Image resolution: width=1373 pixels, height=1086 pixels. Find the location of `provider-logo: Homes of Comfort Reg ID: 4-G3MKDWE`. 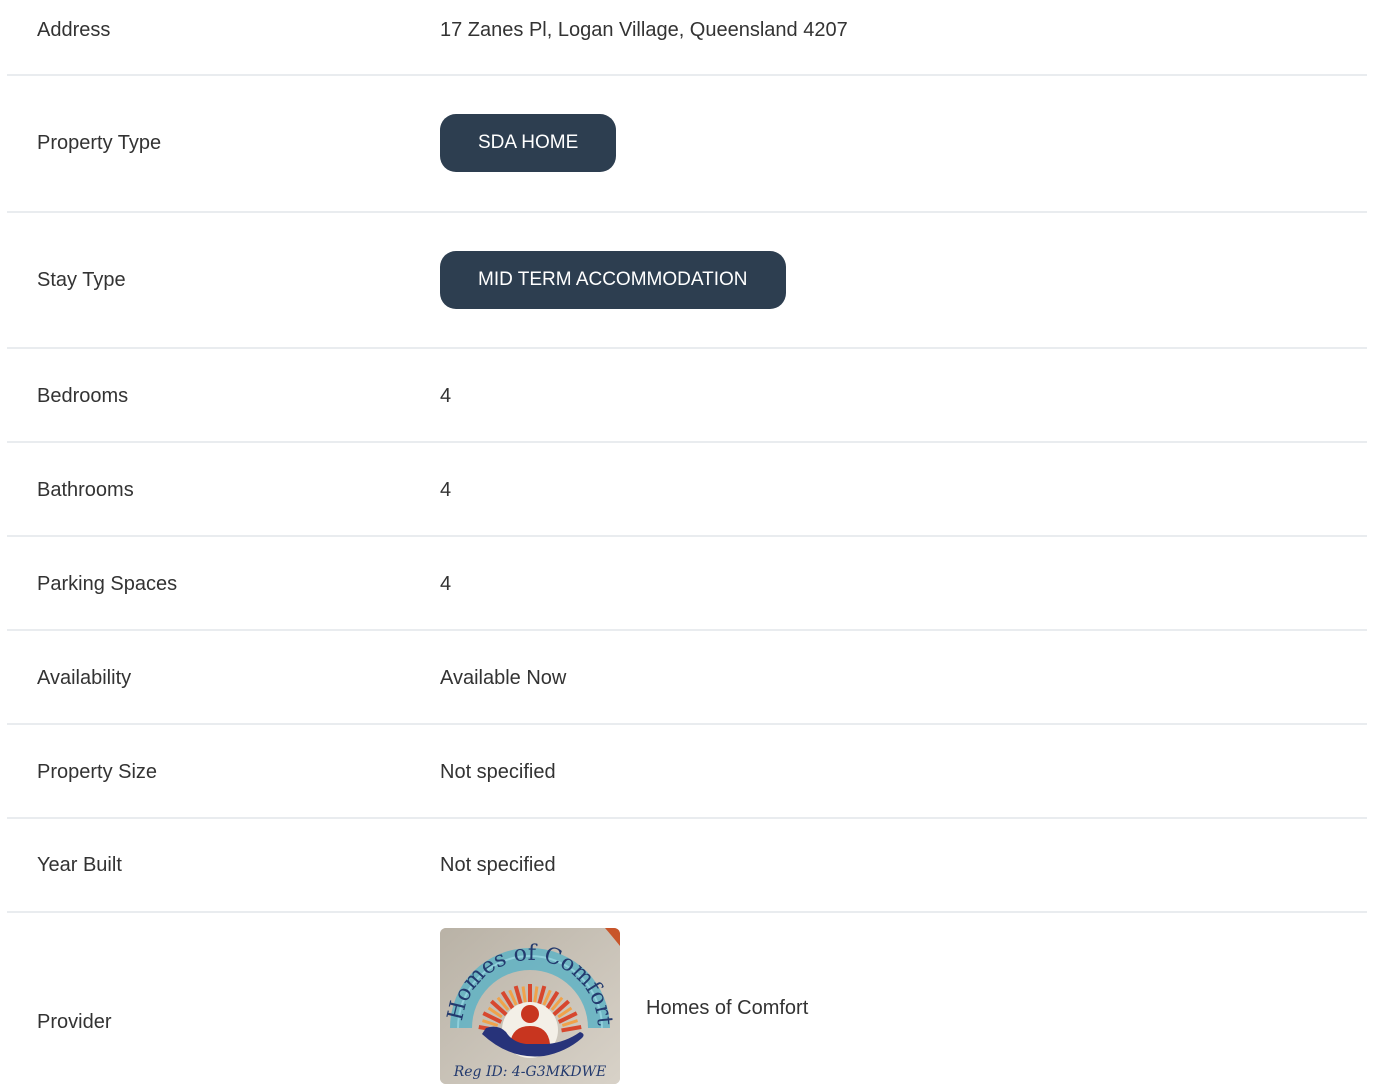

provider-logo: Homes of Comfort Reg ID: 4-G3MKDWE is located at coordinates (530, 1006).